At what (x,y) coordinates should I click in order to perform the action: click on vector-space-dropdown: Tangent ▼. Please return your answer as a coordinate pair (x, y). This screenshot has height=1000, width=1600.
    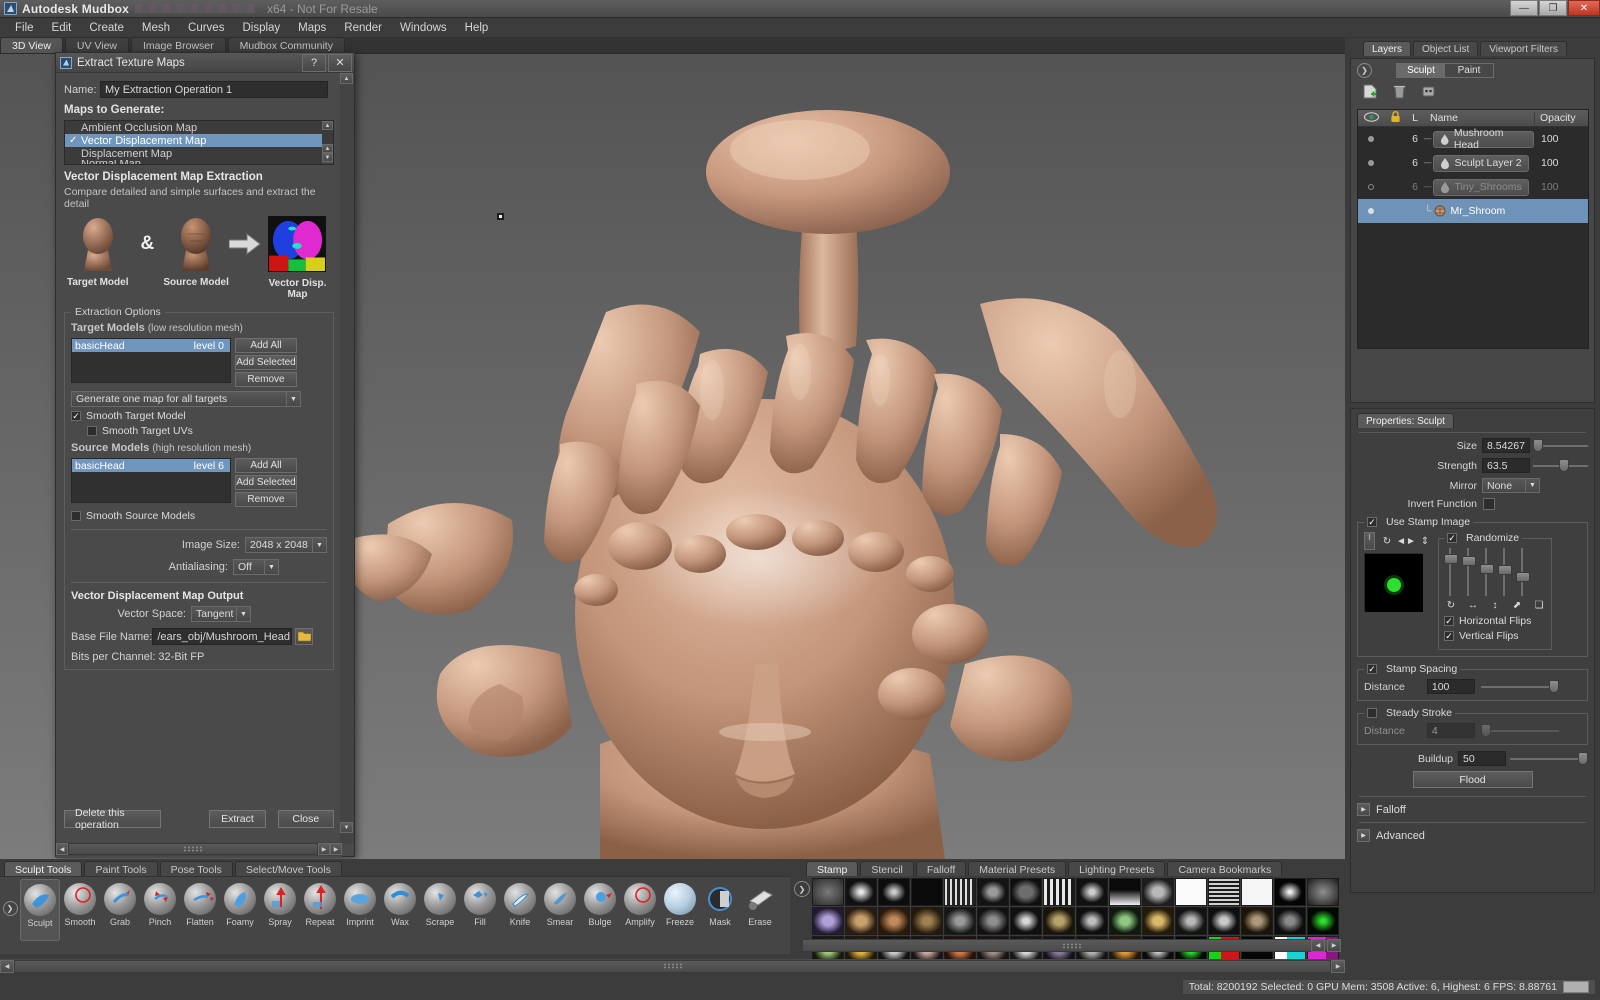
    Looking at the image, I should click on (221, 614).